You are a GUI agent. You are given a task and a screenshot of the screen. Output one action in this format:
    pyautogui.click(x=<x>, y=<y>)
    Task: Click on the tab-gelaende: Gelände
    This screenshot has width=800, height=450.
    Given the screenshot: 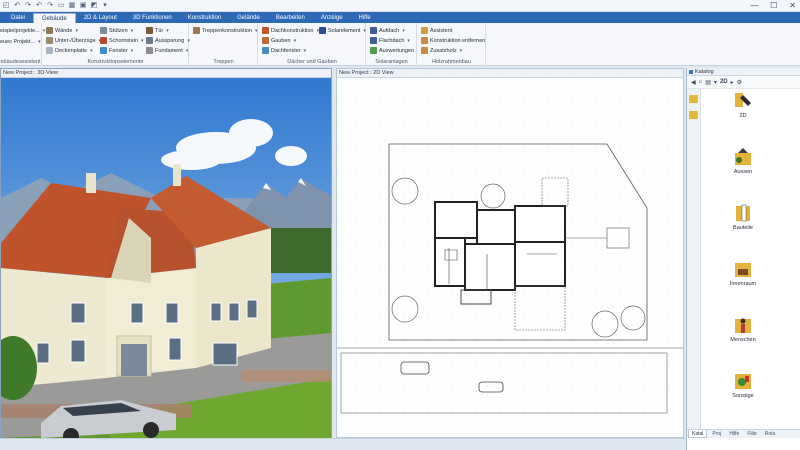 What is the action you would take?
    pyautogui.click(x=248, y=18)
    